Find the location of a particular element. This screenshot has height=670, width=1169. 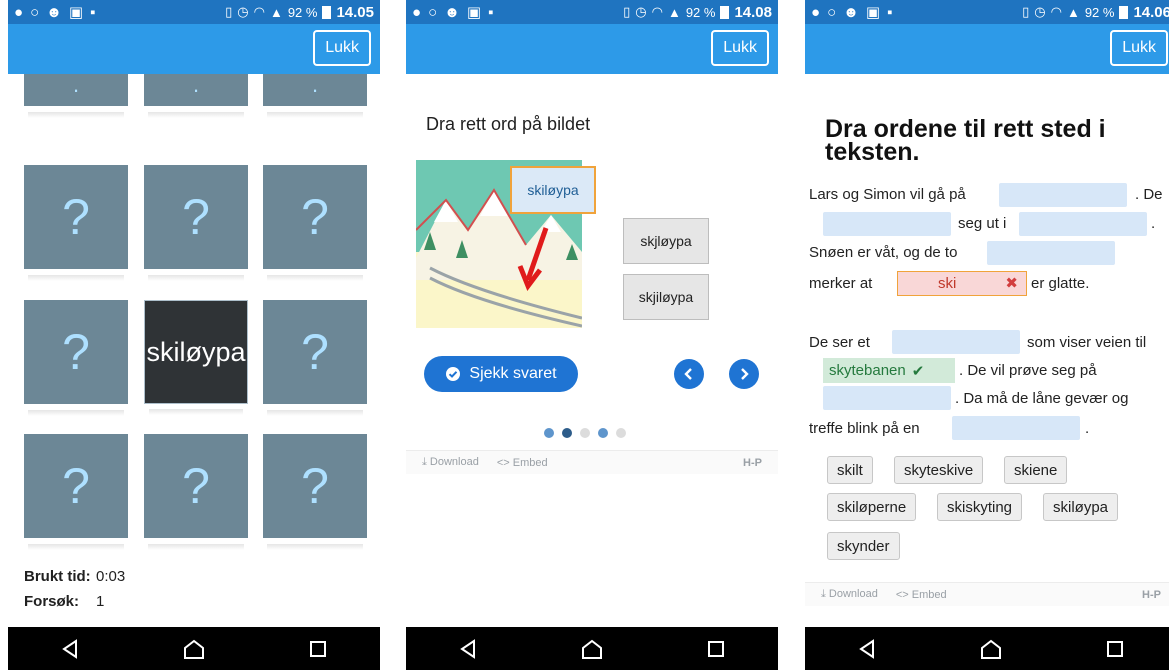

word-chip: skiløypa is located at coordinates (1081, 507).